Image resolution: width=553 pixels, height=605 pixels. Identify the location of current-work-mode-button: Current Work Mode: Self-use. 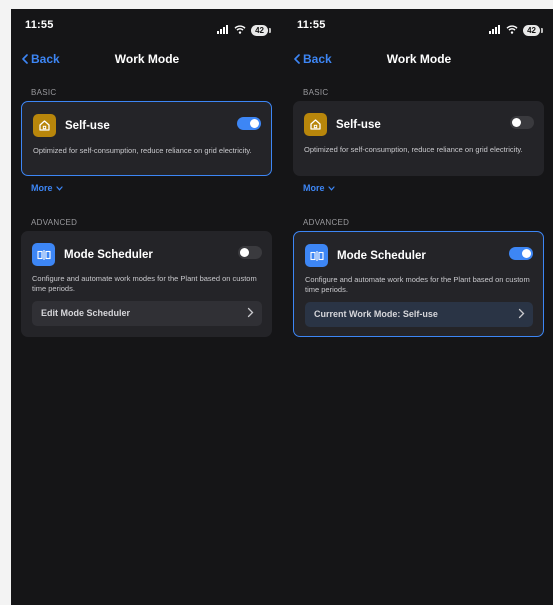
(419, 314).